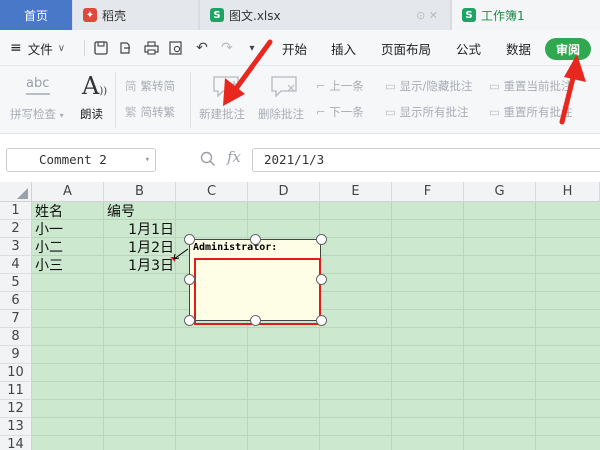 Image resolution: width=600 pixels, height=450 pixels. Describe the element at coordinates (131, 112) in the screenshot. I see `simp-icon: 繁` at that location.